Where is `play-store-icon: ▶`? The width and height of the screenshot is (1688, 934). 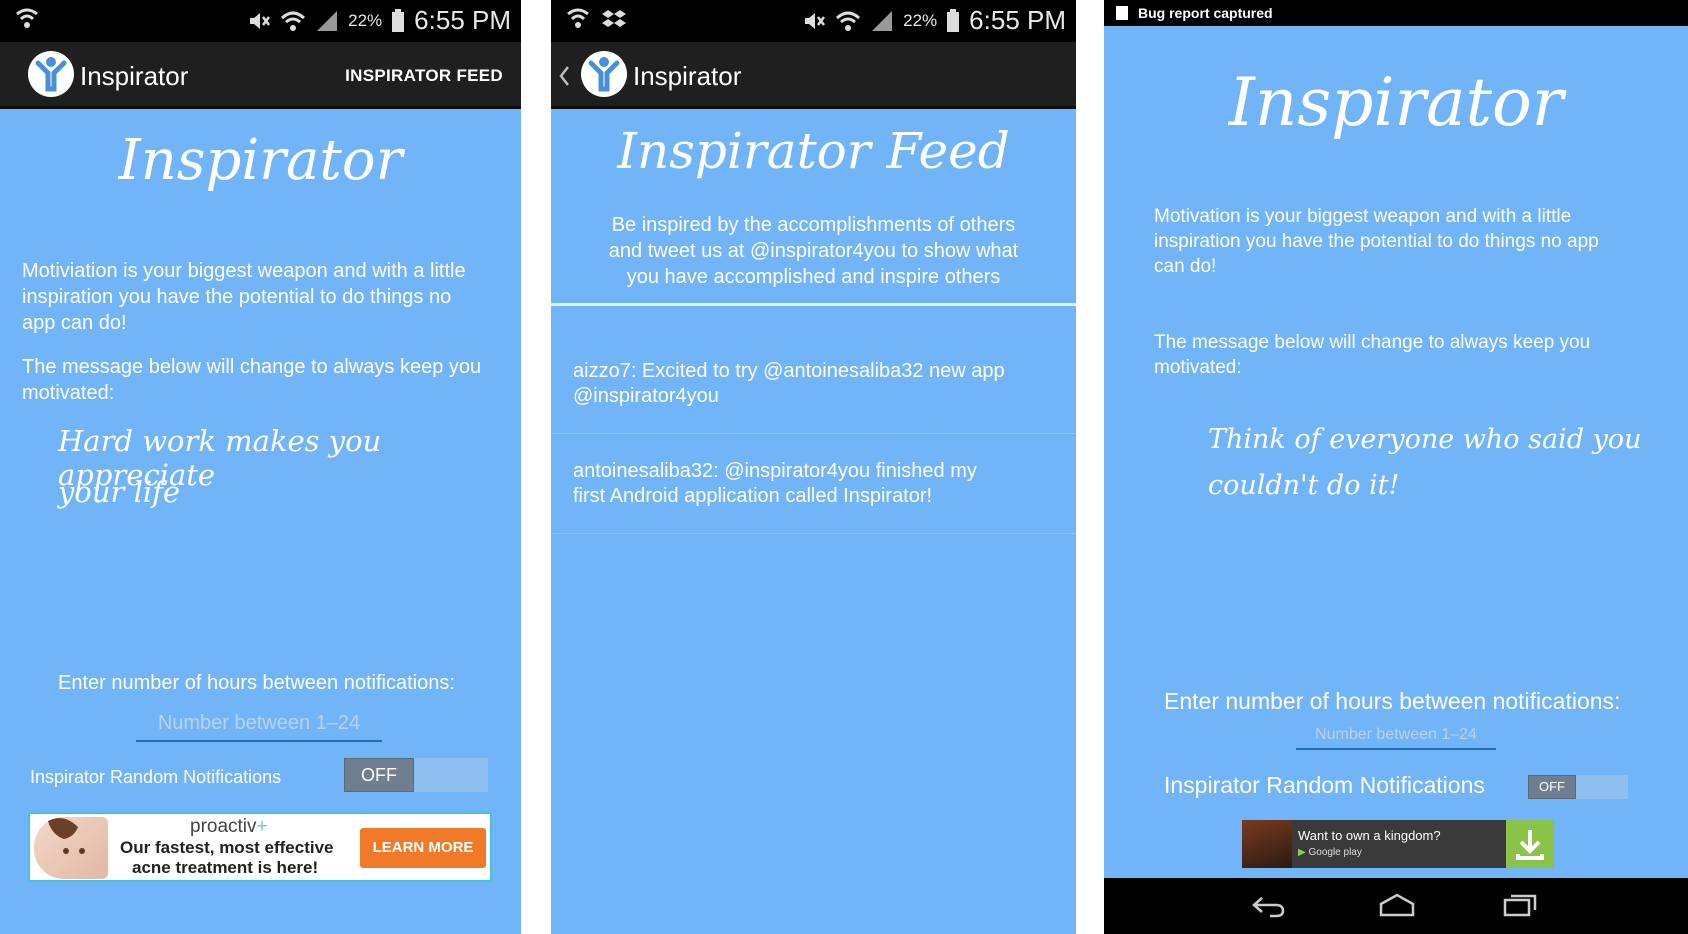
play-store-icon: ▶ is located at coordinates (1302, 852).